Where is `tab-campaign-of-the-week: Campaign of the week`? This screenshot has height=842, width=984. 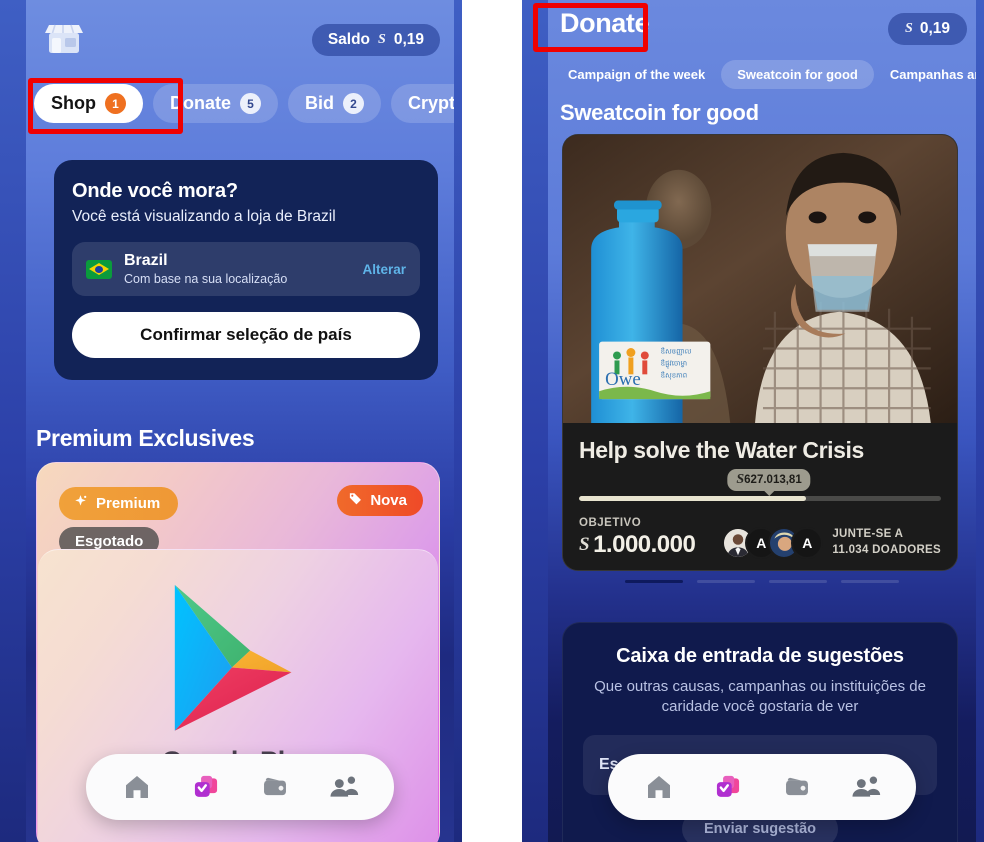 tab-campaign-of-the-week: Campaign of the week is located at coordinates (636, 74).